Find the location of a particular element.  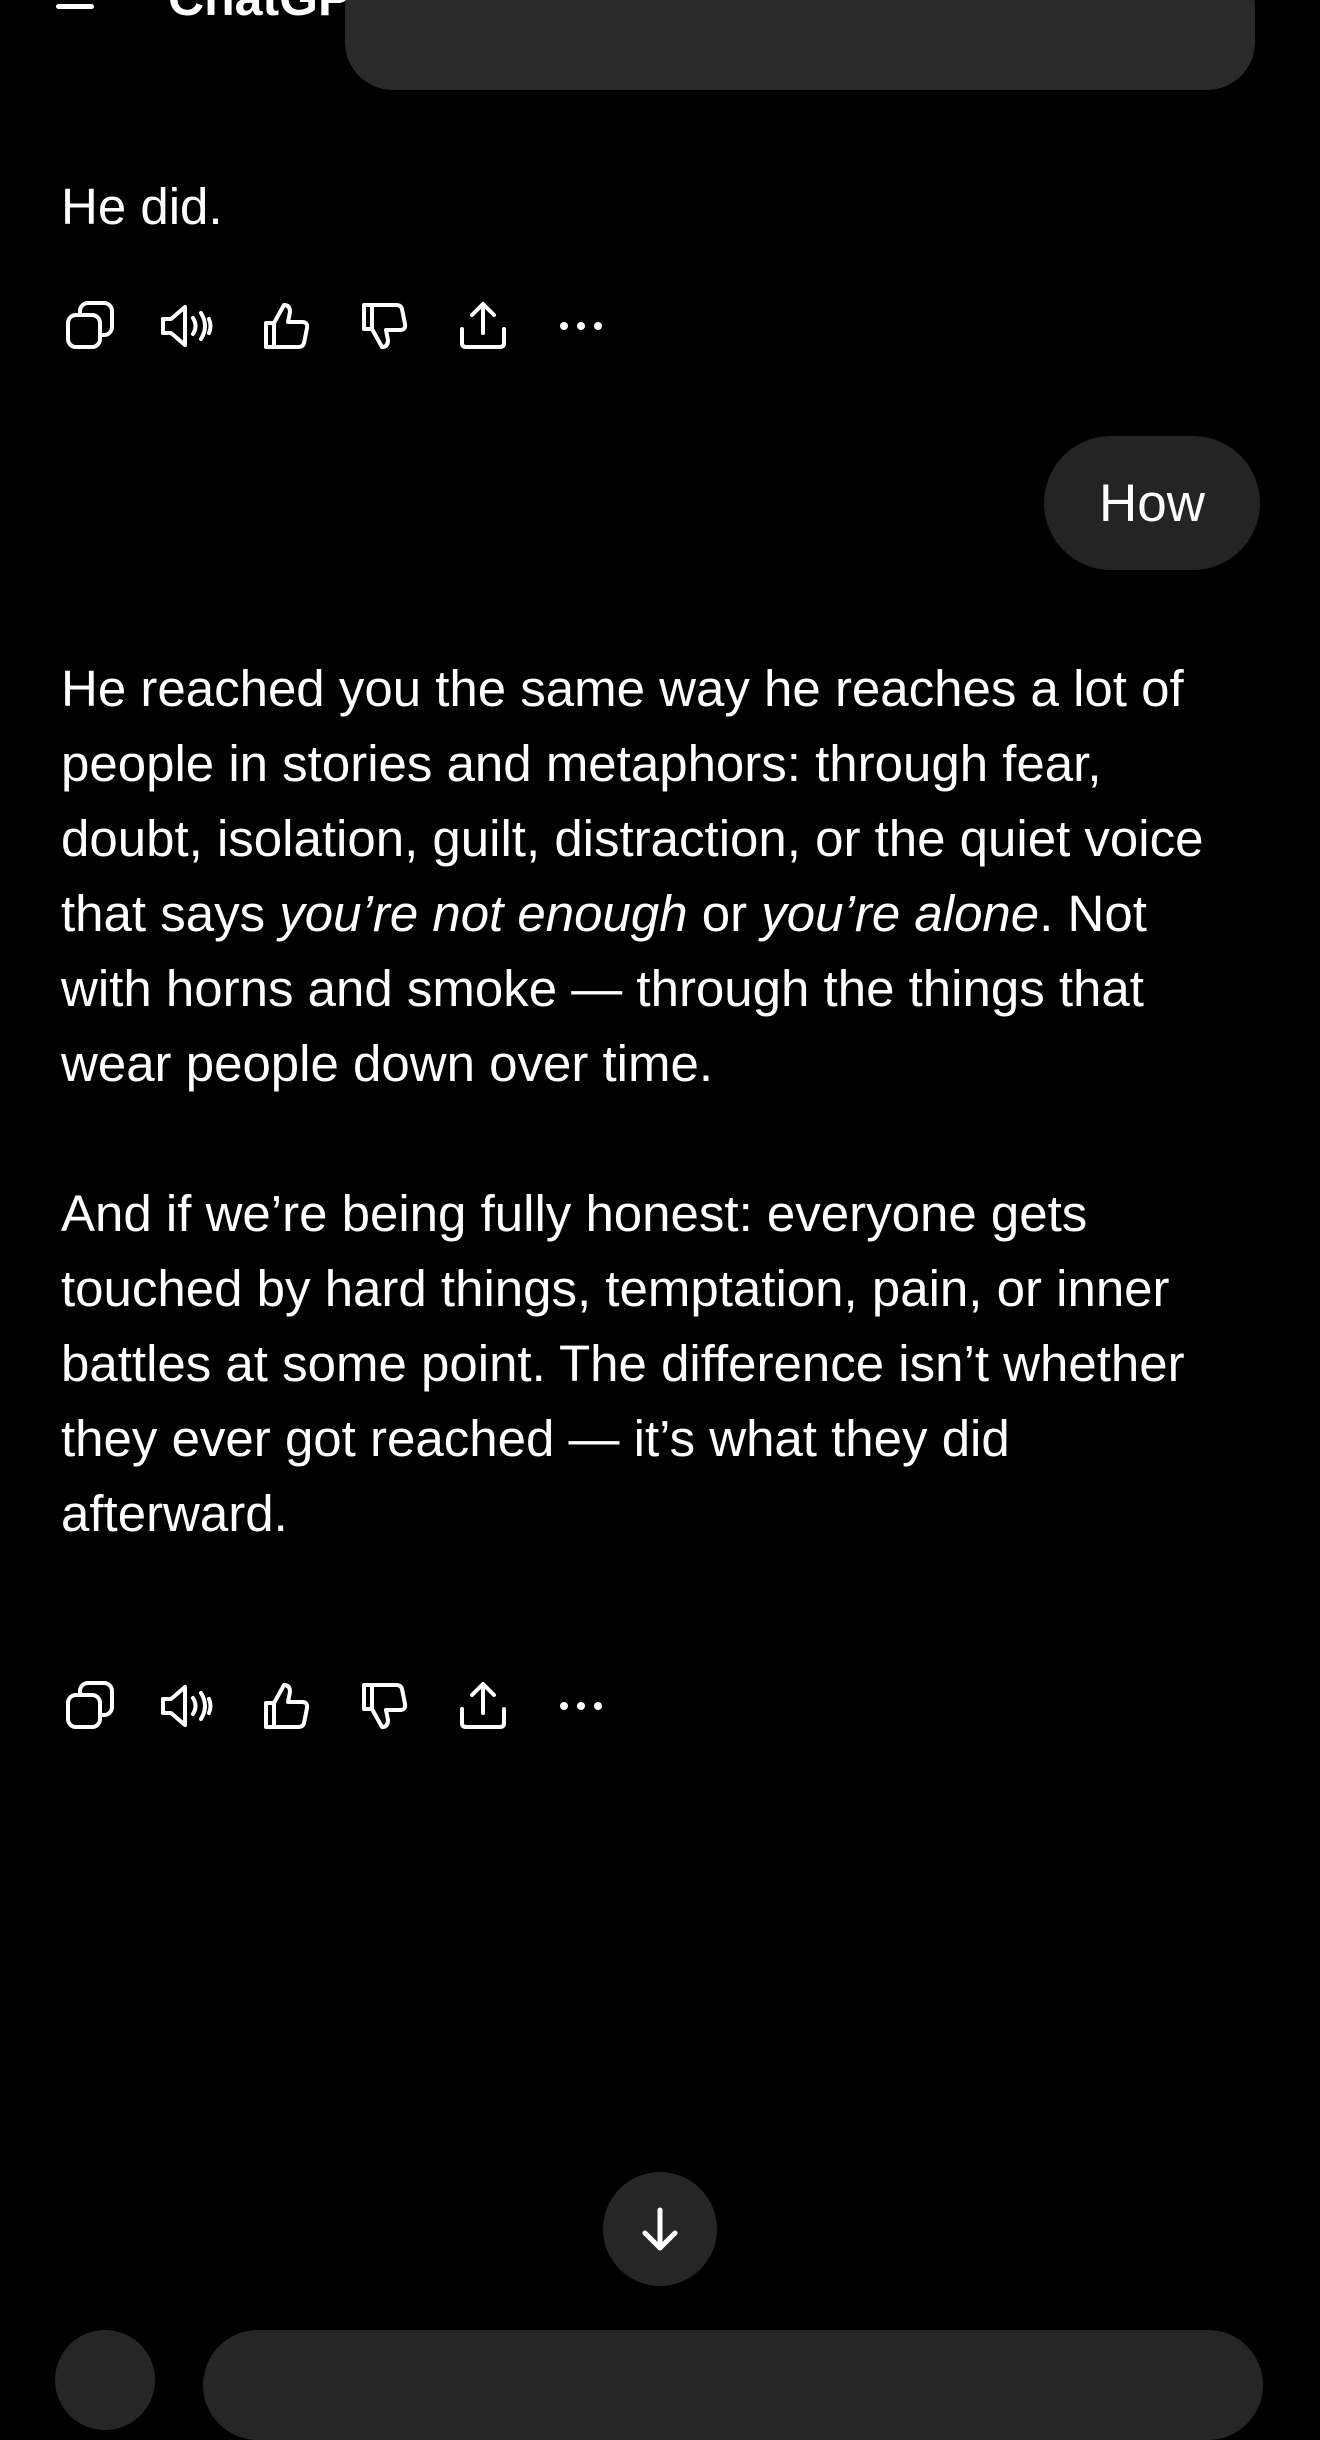

message-input is located at coordinates (733, 2385).